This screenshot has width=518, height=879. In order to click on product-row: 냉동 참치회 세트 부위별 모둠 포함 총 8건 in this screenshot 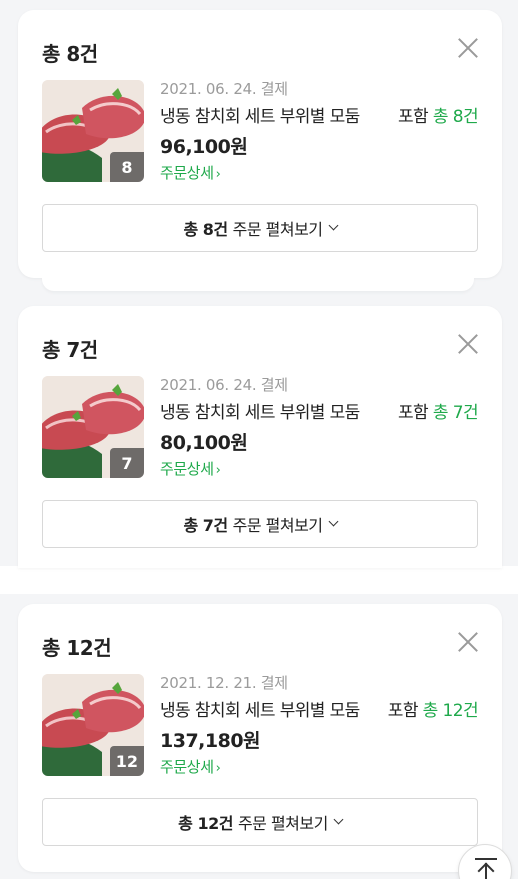, I will do `click(319, 114)`.